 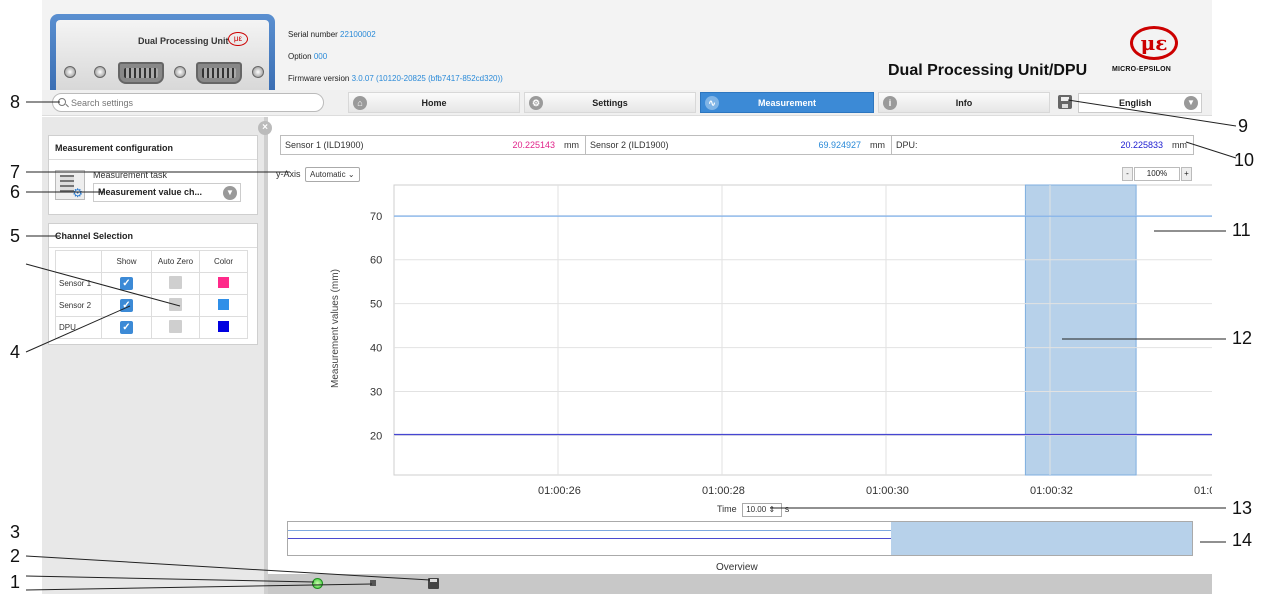 I want to click on sensor1-readout: Sensor 1 (ILD1900) 20.225143 mm, so click(x=433, y=145).